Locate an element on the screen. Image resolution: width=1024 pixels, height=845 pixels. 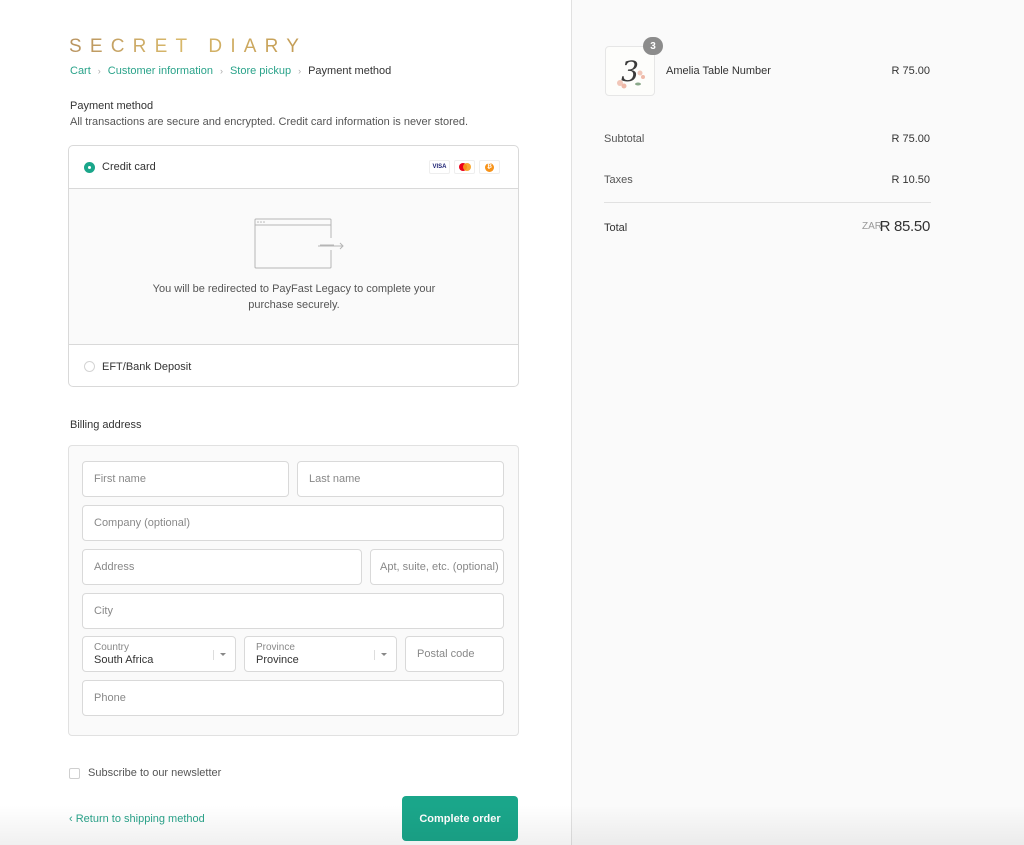
subtotal-value: R 75.00 is located at coordinates (910, 139).